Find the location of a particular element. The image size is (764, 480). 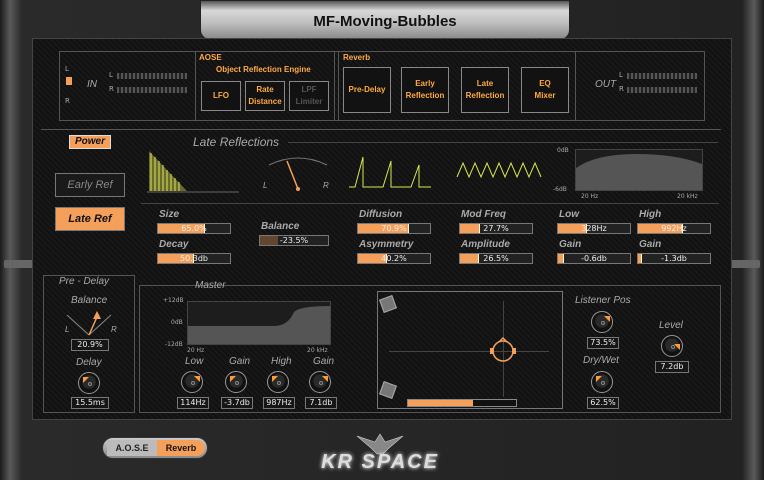

power-button: Power is located at coordinates (90, 142).